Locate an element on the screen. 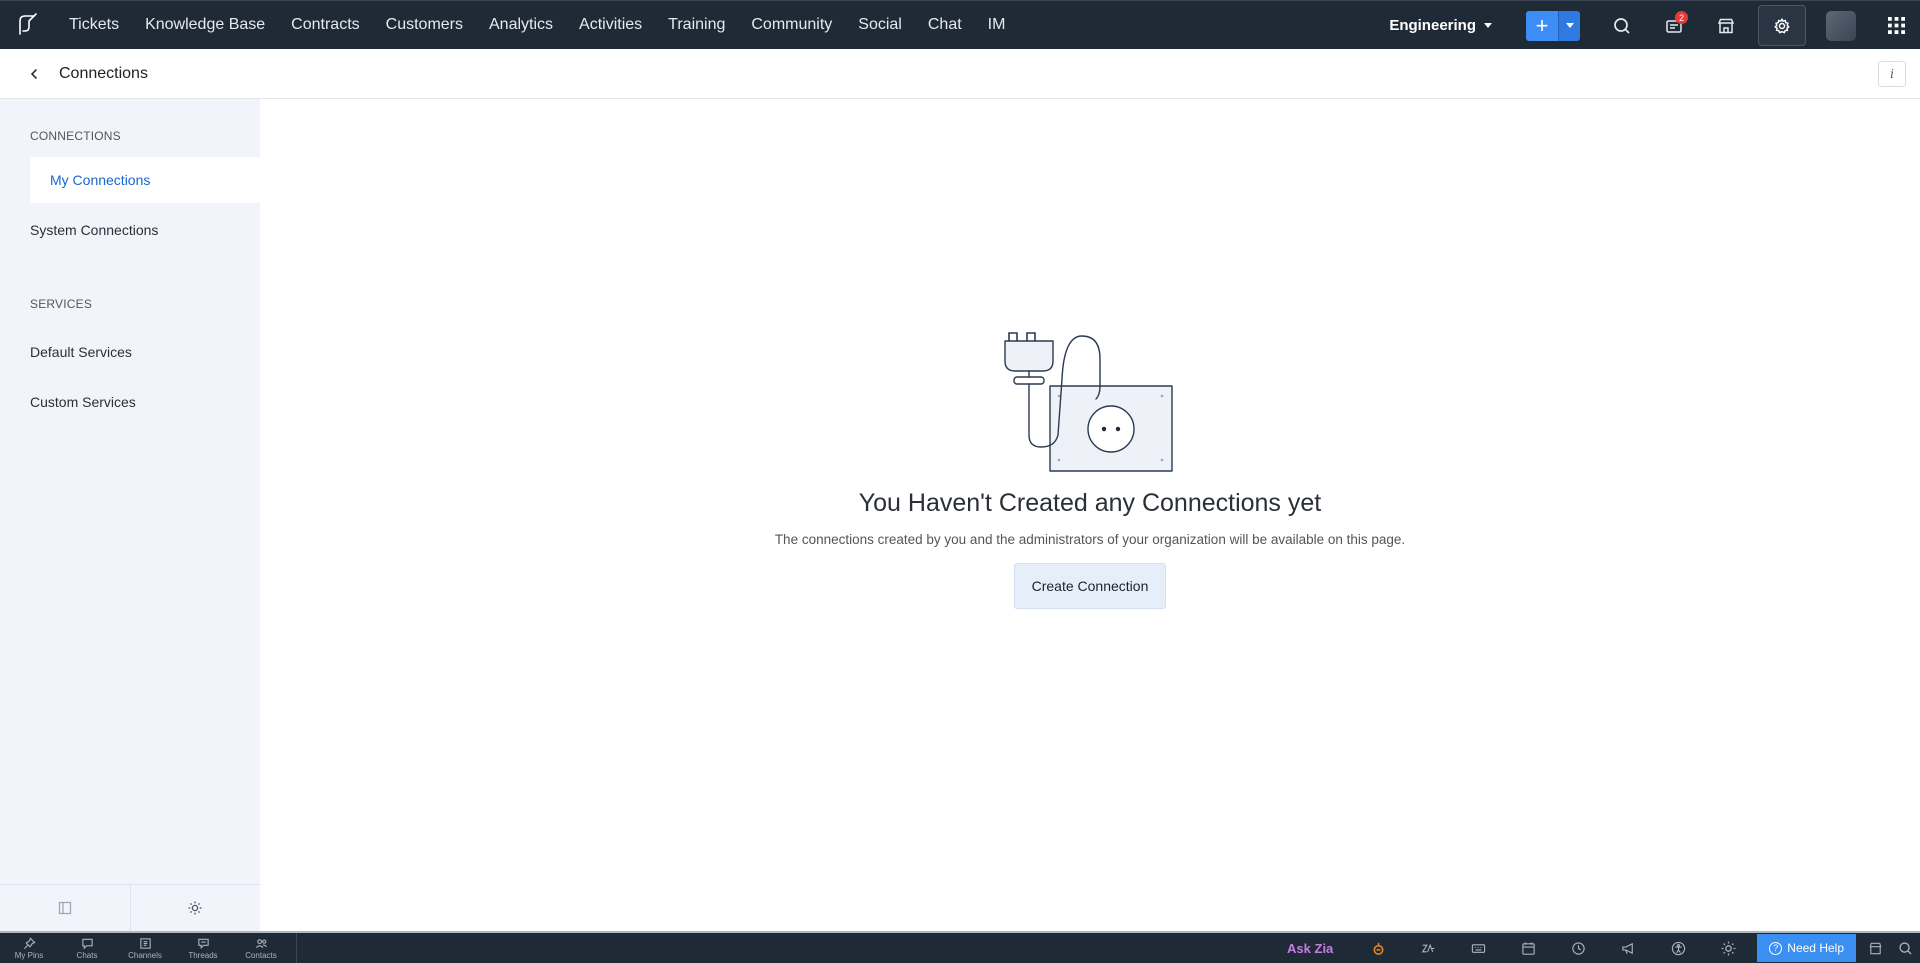 The image size is (1920, 963). nav-tab-training: Training is located at coordinates (696, 25).